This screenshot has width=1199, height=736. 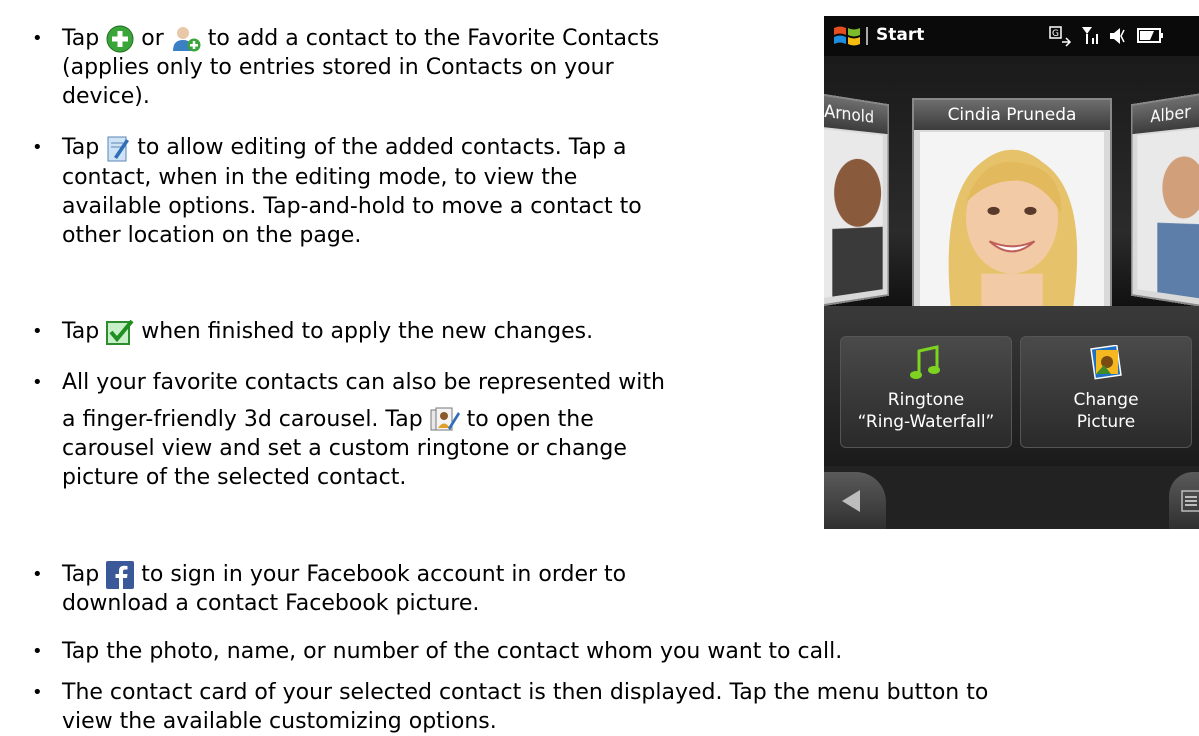 I want to click on back-arrow-icon, so click(x=851, y=503).